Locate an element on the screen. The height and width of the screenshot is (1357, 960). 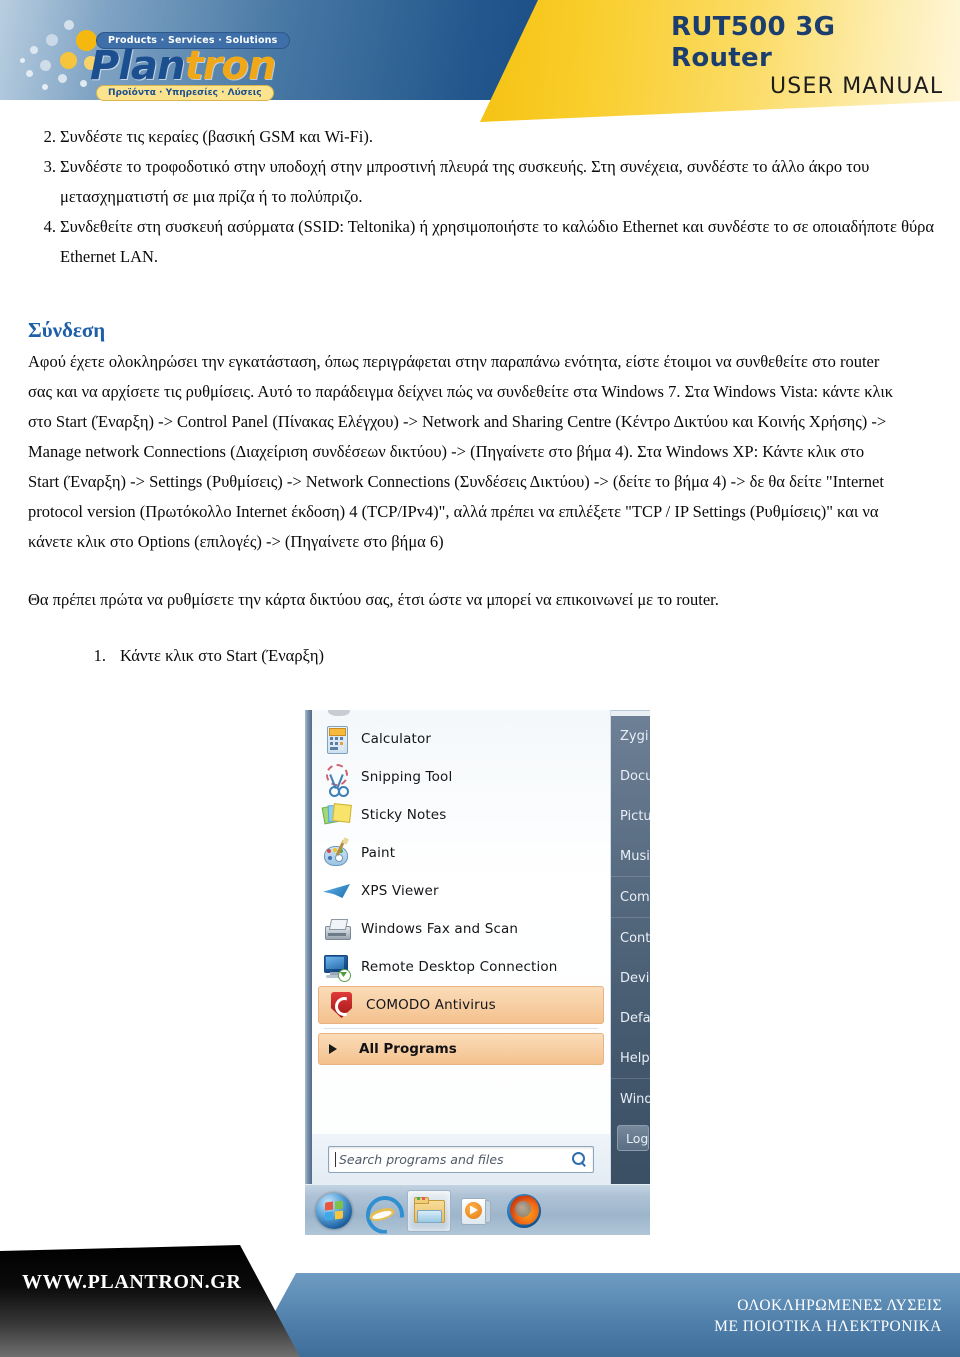
start-menu-item-label: Paint is located at coordinates (378, 853).